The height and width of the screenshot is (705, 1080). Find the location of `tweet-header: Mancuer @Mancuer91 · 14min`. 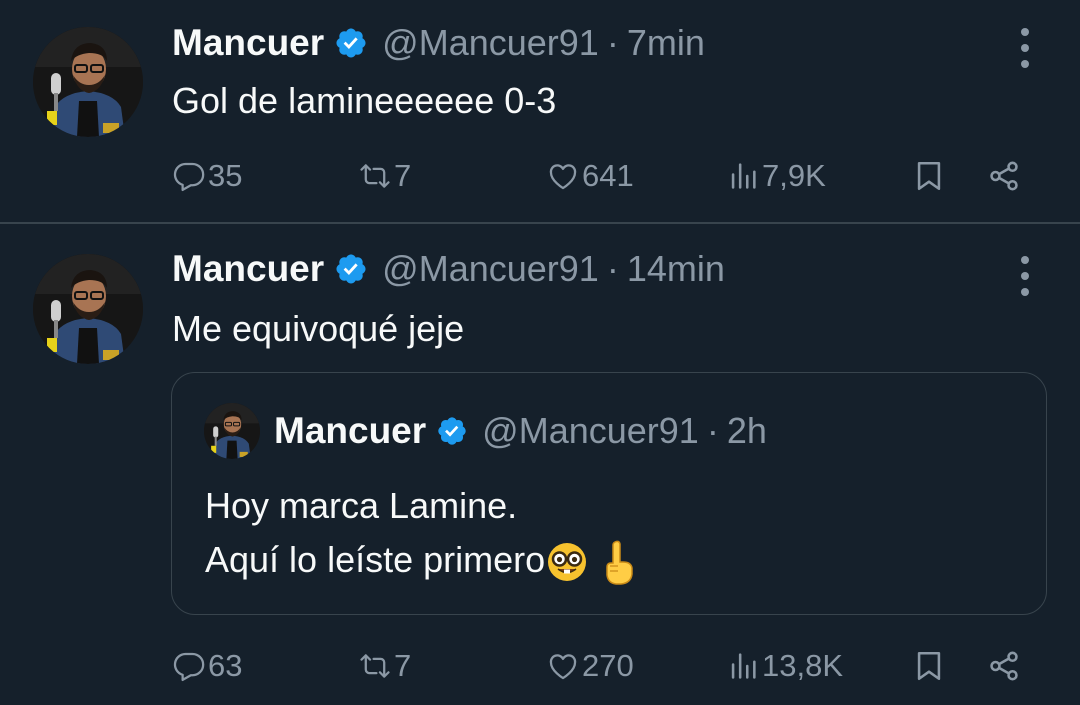

tweet-header: Mancuer @Mancuer91 · 14min is located at coordinates (448, 269).